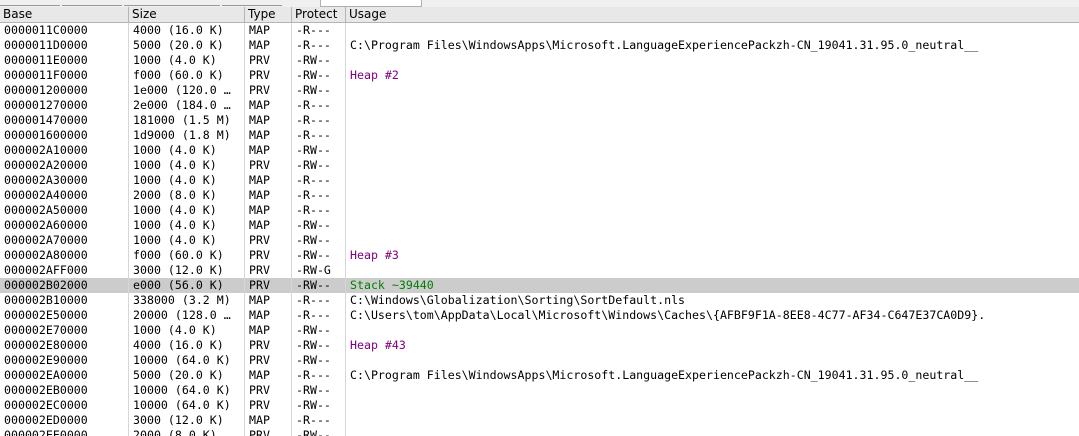  What do you see at coordinates (46, 105) in the screenshot?
I see `cell-base: 000001270000` at bounding box center [46, 105].